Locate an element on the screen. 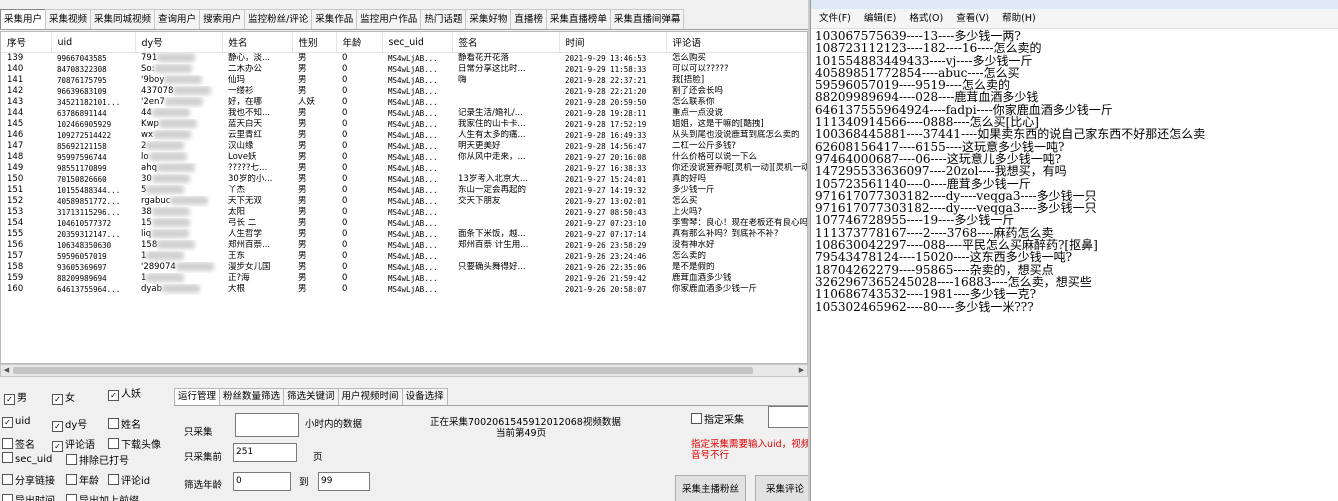  horizontal-scrollbar: ◀ ▶ is located at coordinates (404, 370).